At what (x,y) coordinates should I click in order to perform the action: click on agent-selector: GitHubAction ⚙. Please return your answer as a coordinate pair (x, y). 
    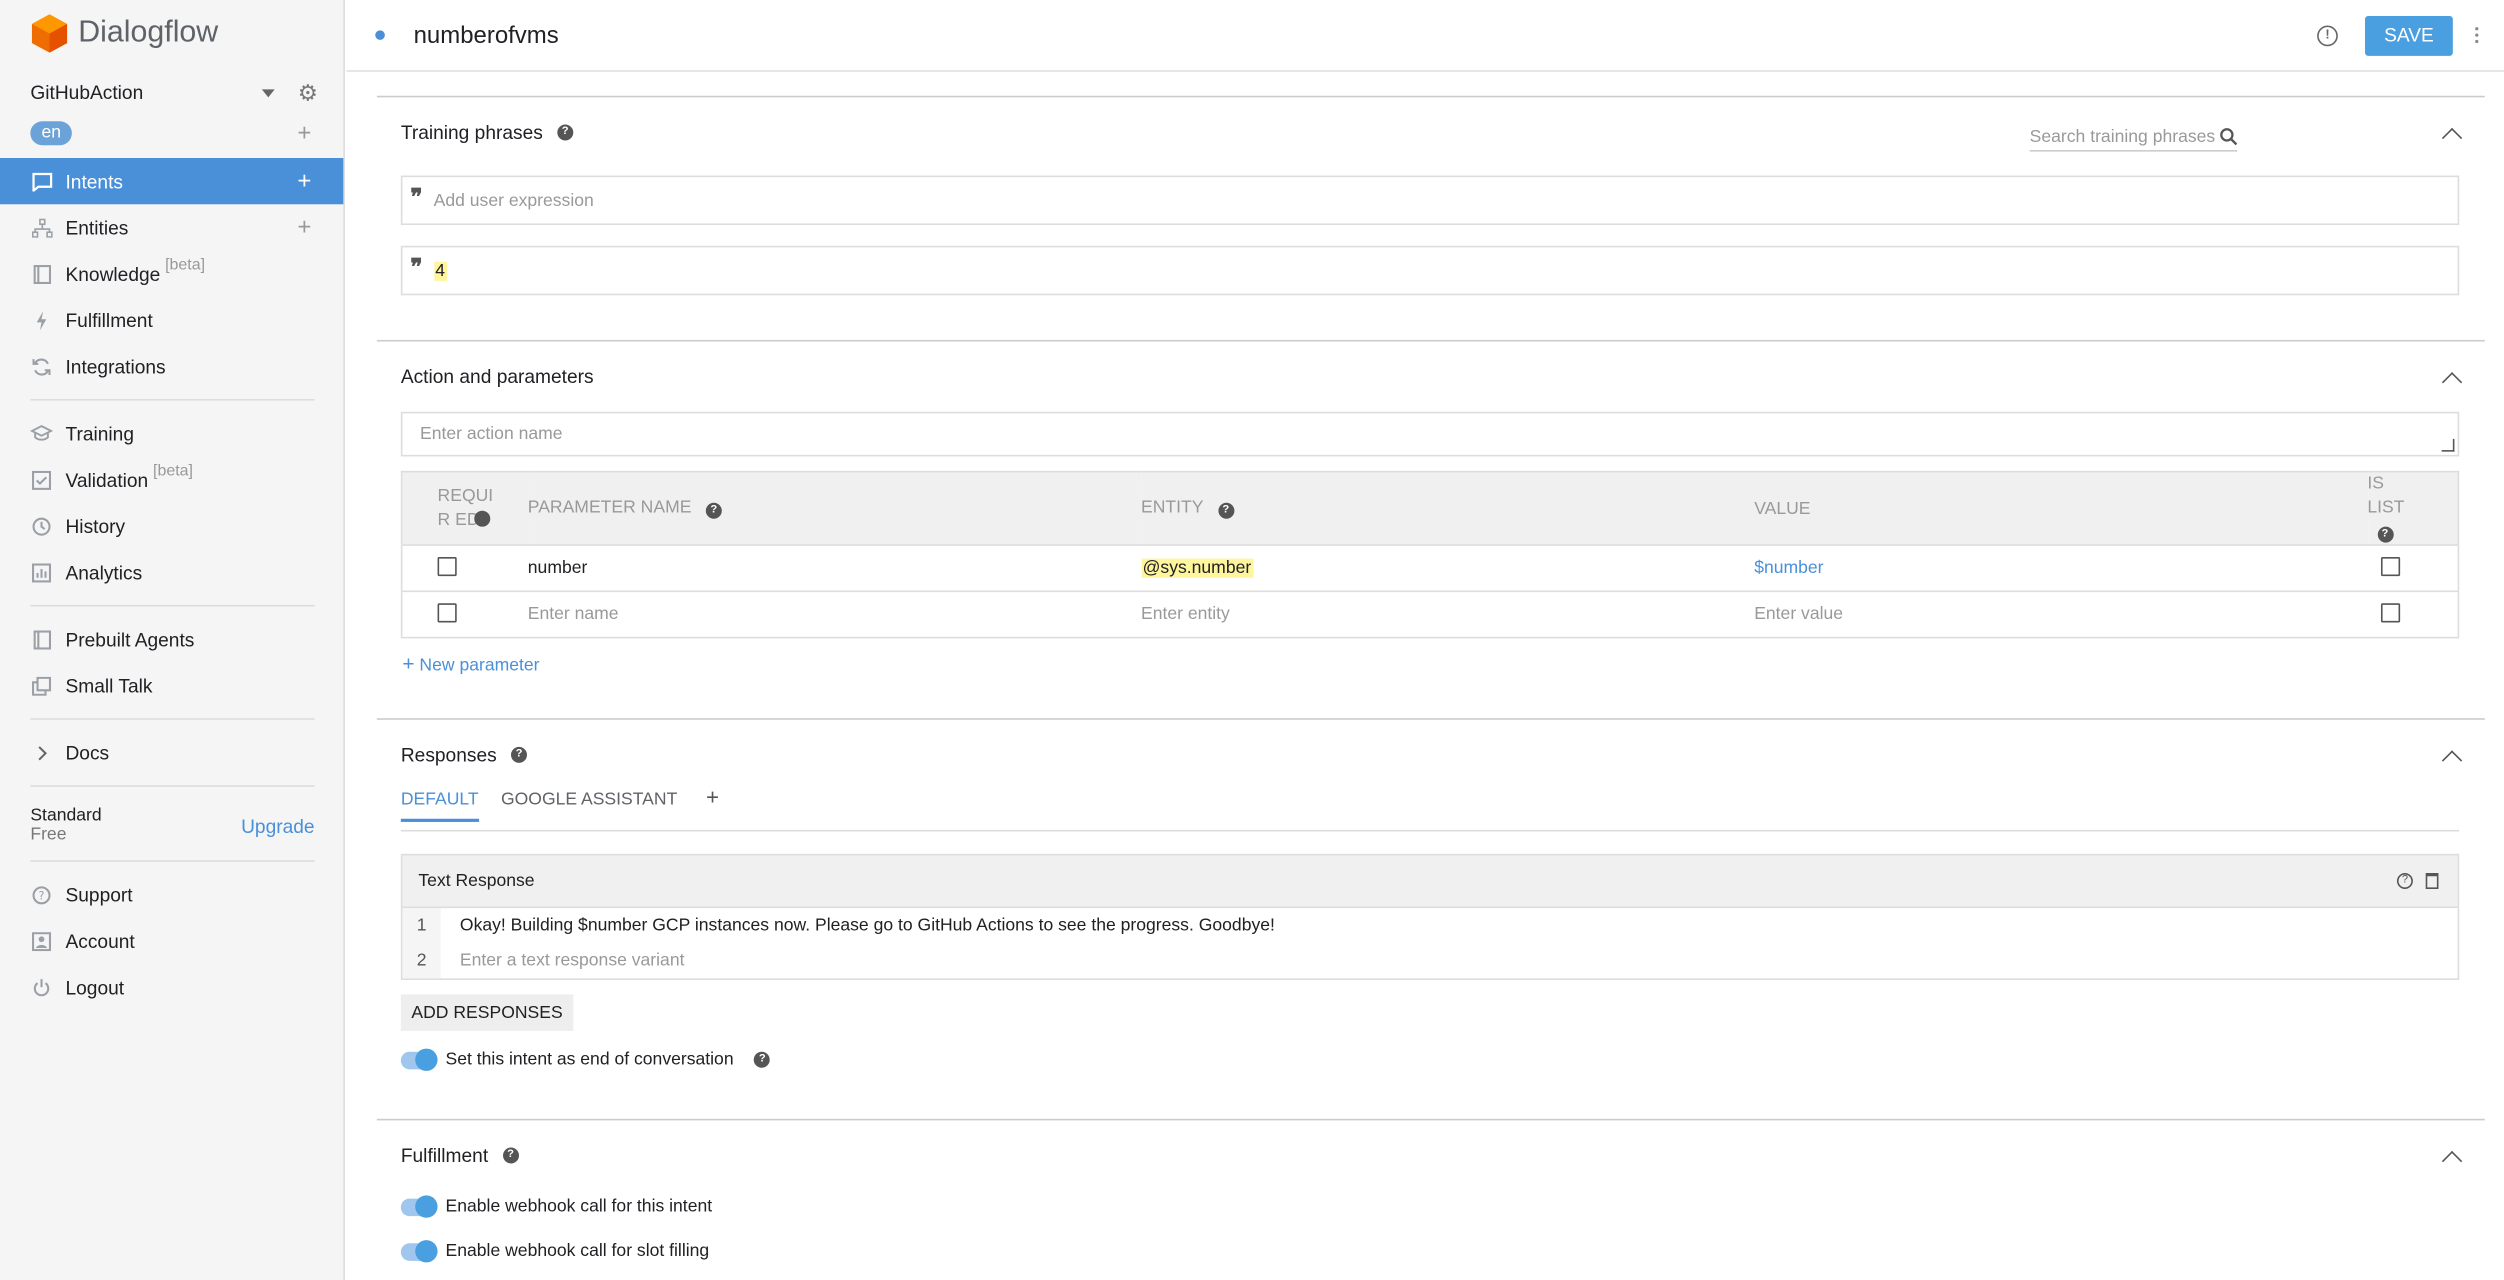
    Looking at the image, I should click on (171, 92).